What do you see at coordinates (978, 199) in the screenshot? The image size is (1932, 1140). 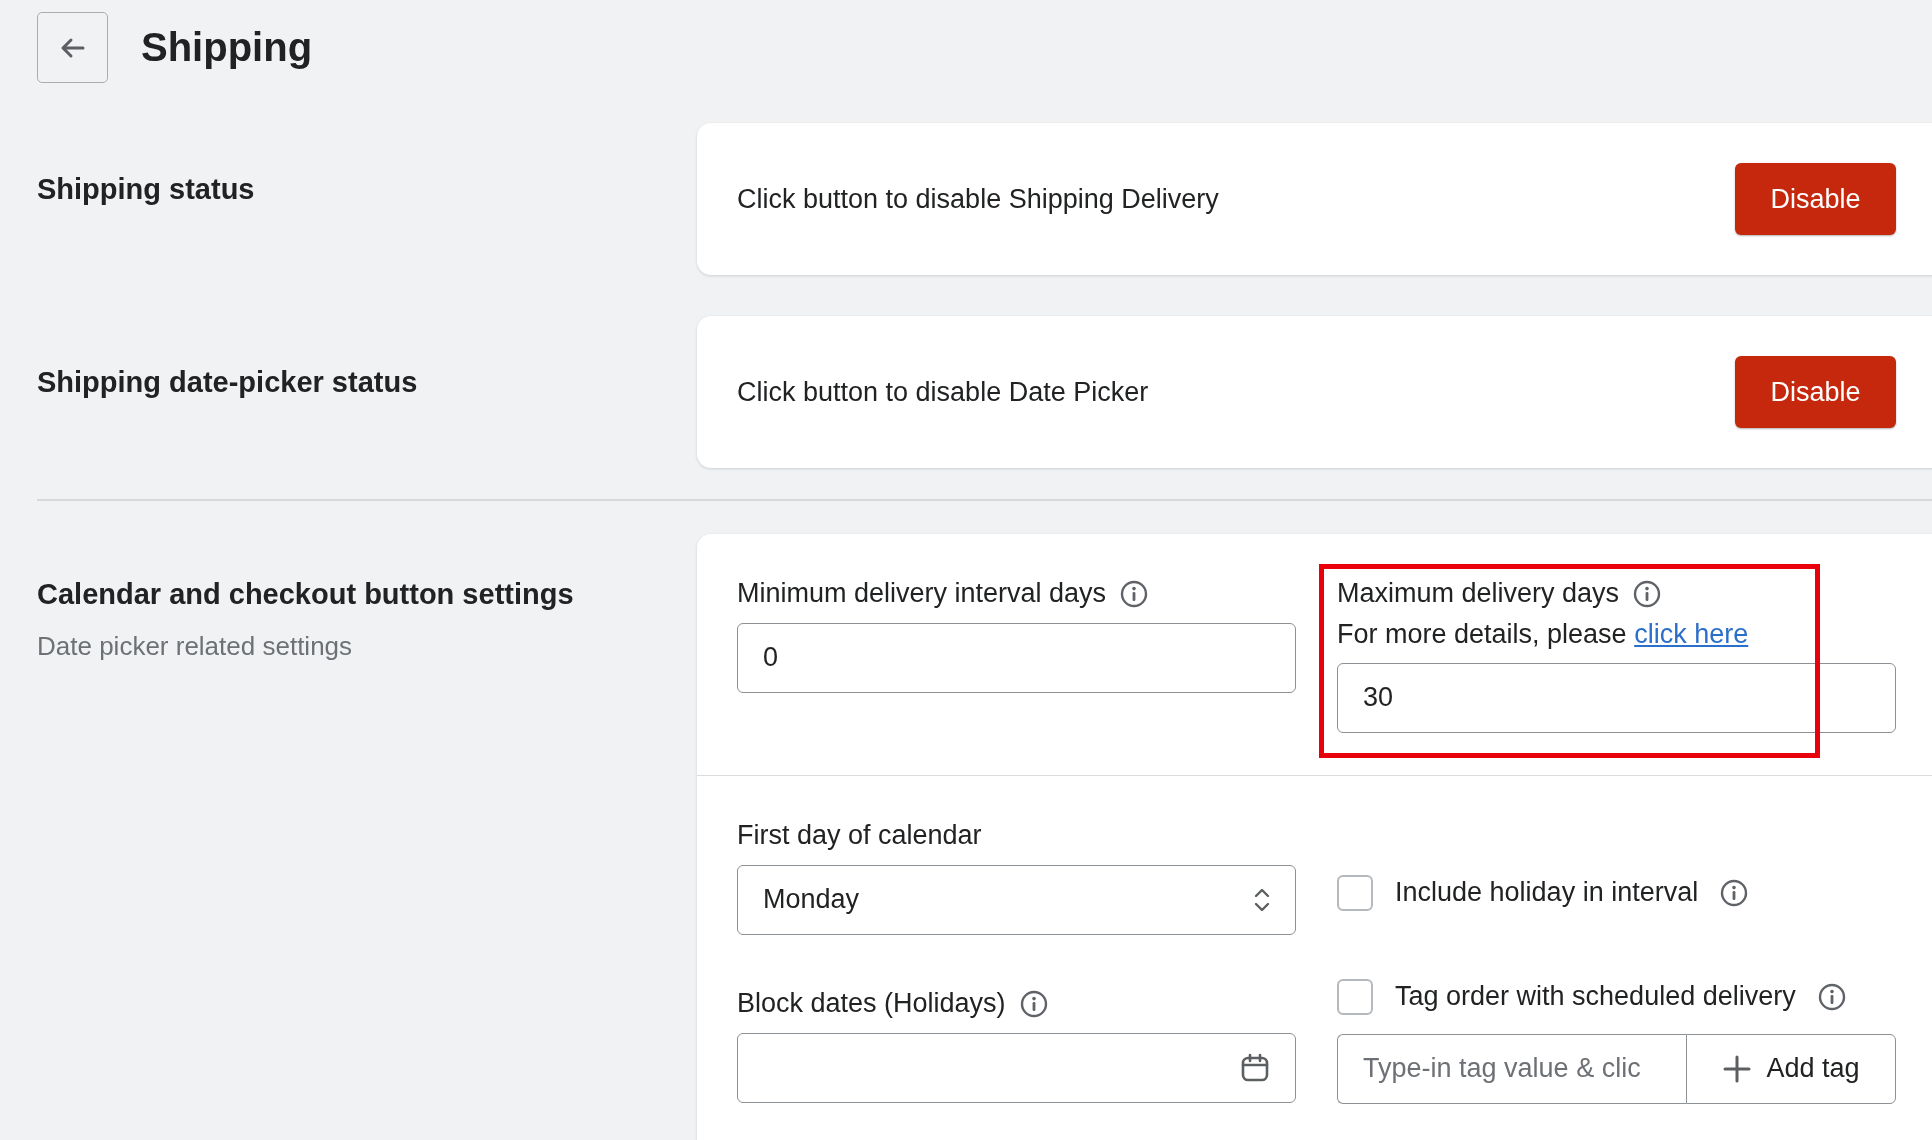 I see `card-text: Click button to disable Shipping Delivery` at bounding box center [978, 199].